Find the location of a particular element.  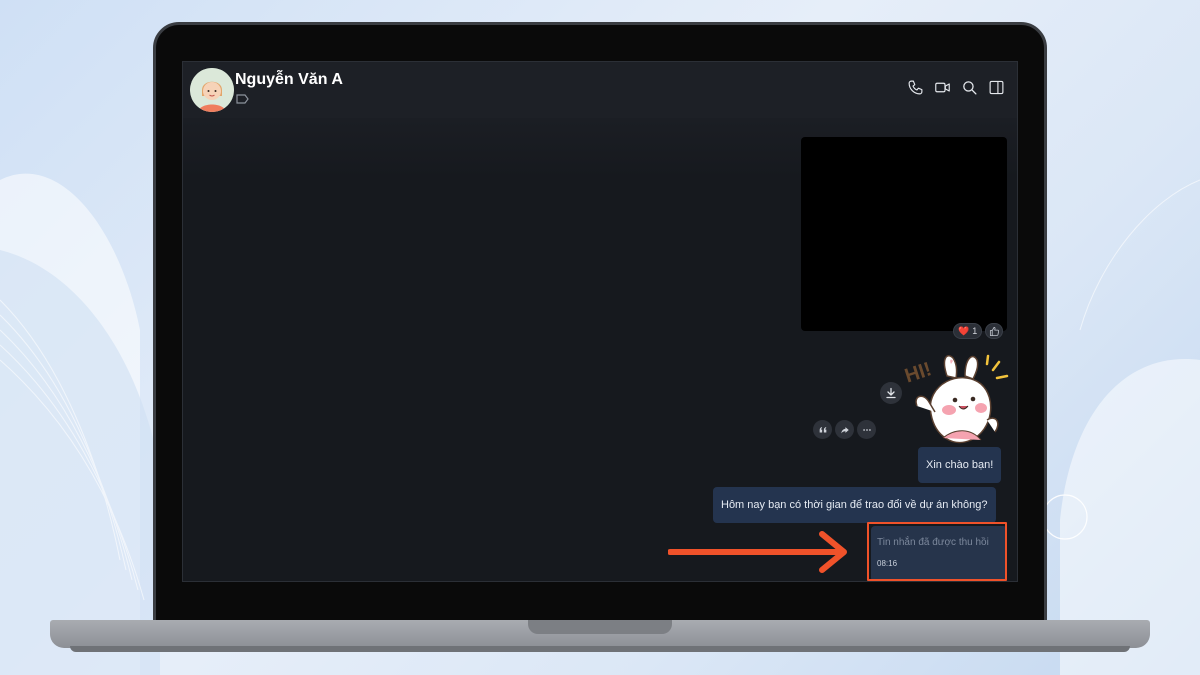

forward-button is located at coordinates (844, 429).